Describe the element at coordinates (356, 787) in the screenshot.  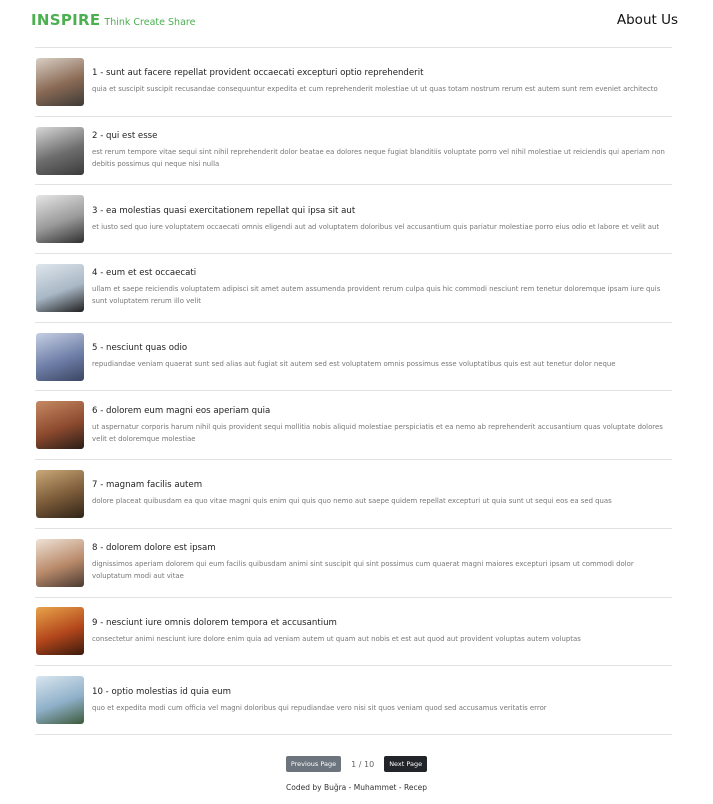
I see `footer-credits: Coded by Buğra - Muhammet - Recep` at that location.